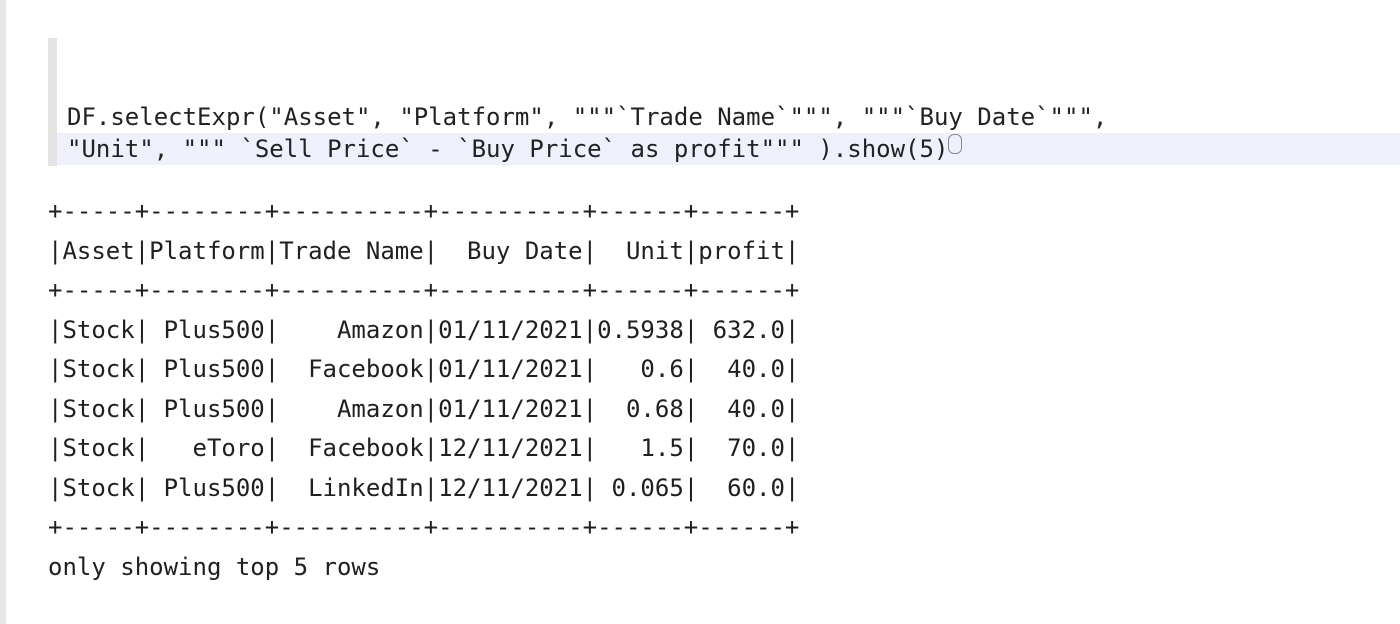 Image resolution: width=1400 pixels, height=624 pixels. What do you see at coordinates (3, 312) in the screenshot?
I see `window-left-edge` at bounding box center [3, 312].